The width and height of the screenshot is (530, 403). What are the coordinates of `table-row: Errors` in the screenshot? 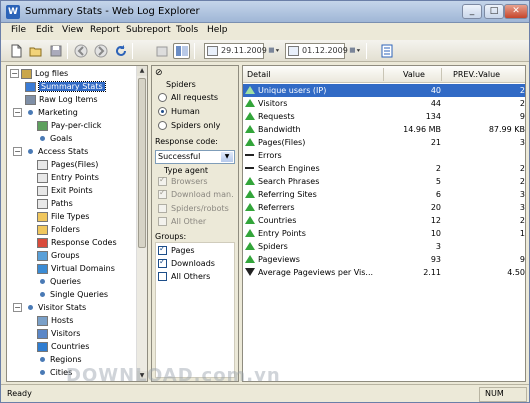 It's located at (384, 155).